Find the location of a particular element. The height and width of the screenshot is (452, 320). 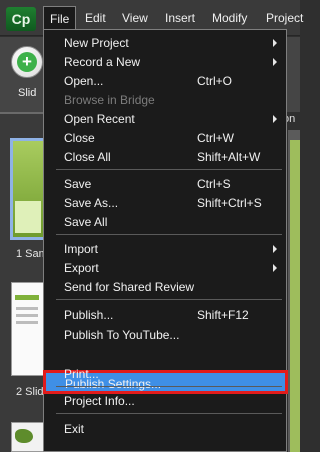

menu-item-label: Save All is located at coordinates (86, 222).